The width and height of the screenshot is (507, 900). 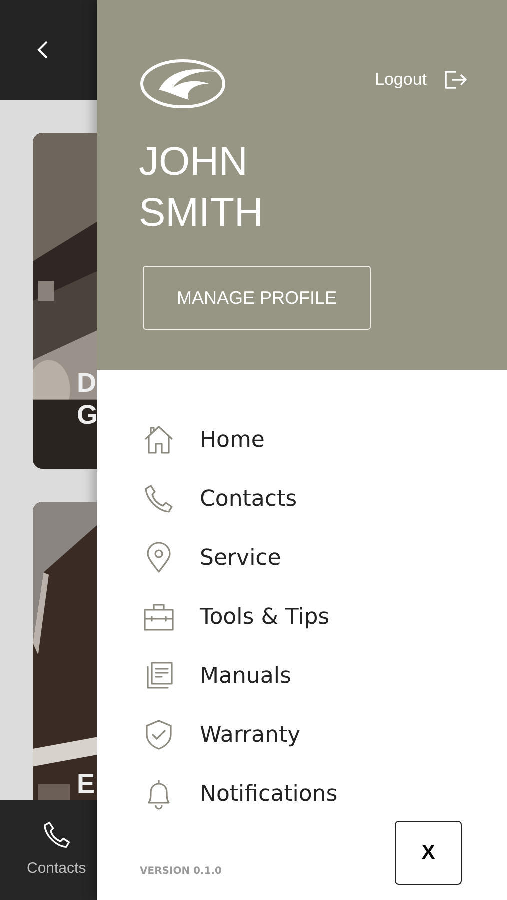 What do you see at coordinates (428, 853) in the screenshot?
I see `close-button: X` at bounding box center [428, 853].